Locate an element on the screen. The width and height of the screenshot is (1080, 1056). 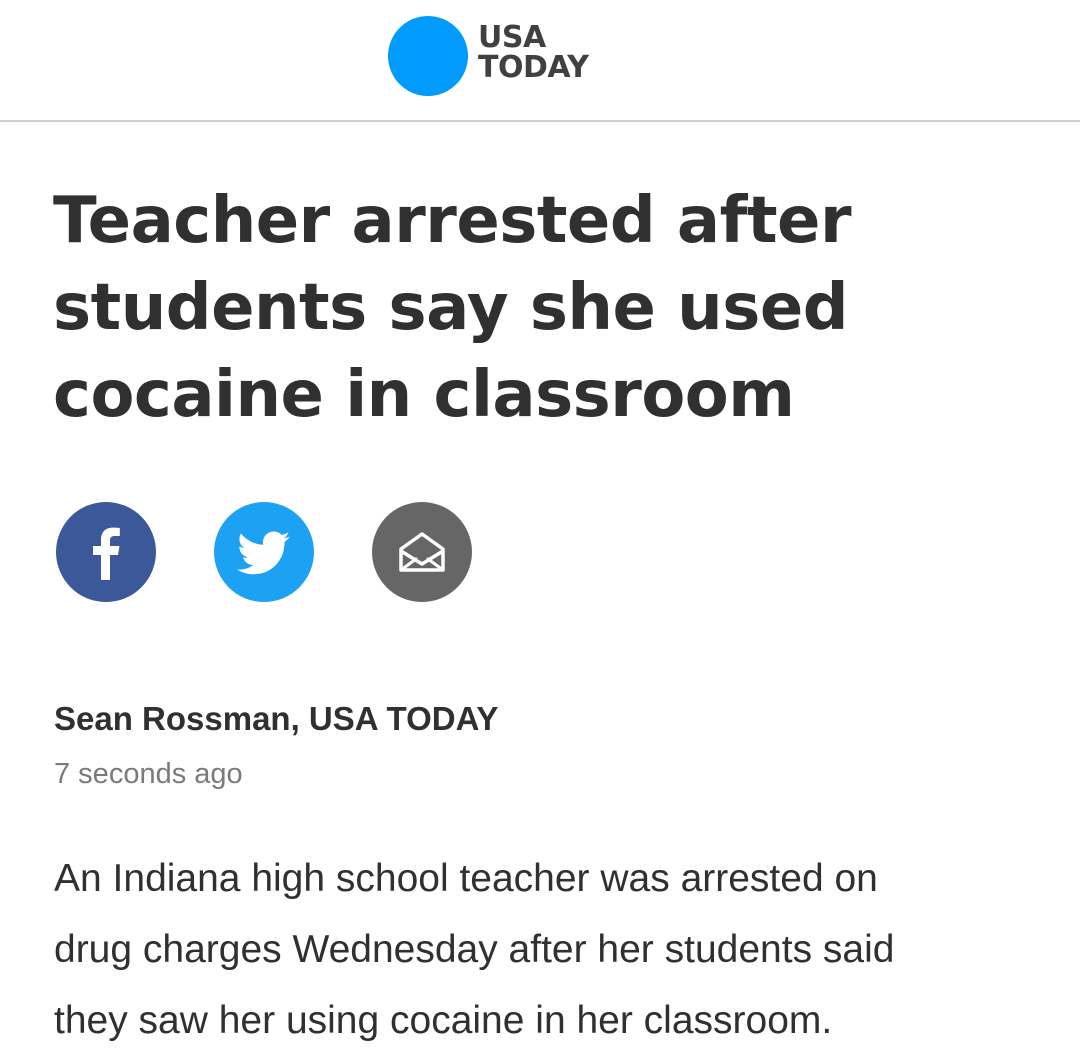
usa-today-dot-logo-icon is located at coordinates (428, 56).